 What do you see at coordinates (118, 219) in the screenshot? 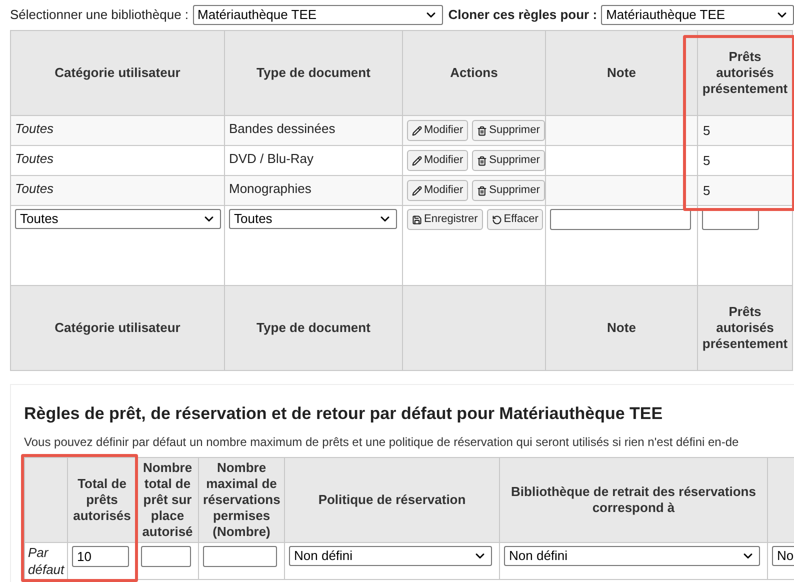
I see `category-dropdown: Toutes` at bounding box center [118, 219].